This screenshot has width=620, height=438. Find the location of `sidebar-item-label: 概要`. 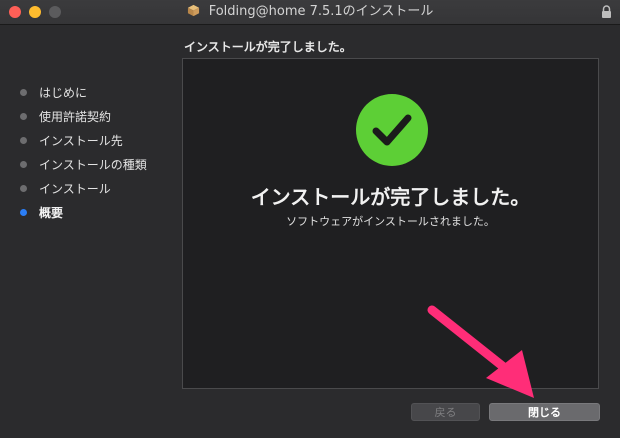

sidebar-item-label: 概要 is located at coordinates (51, 212).